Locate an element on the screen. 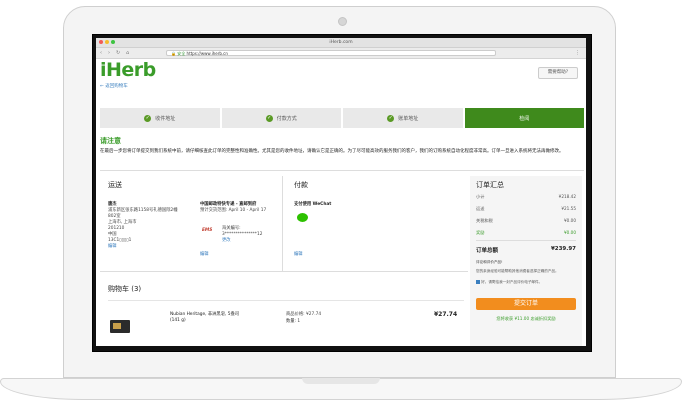 This screenshot has height=410, width=682. cart-title: 购物车 (3) is located at coordinates (125, 289).